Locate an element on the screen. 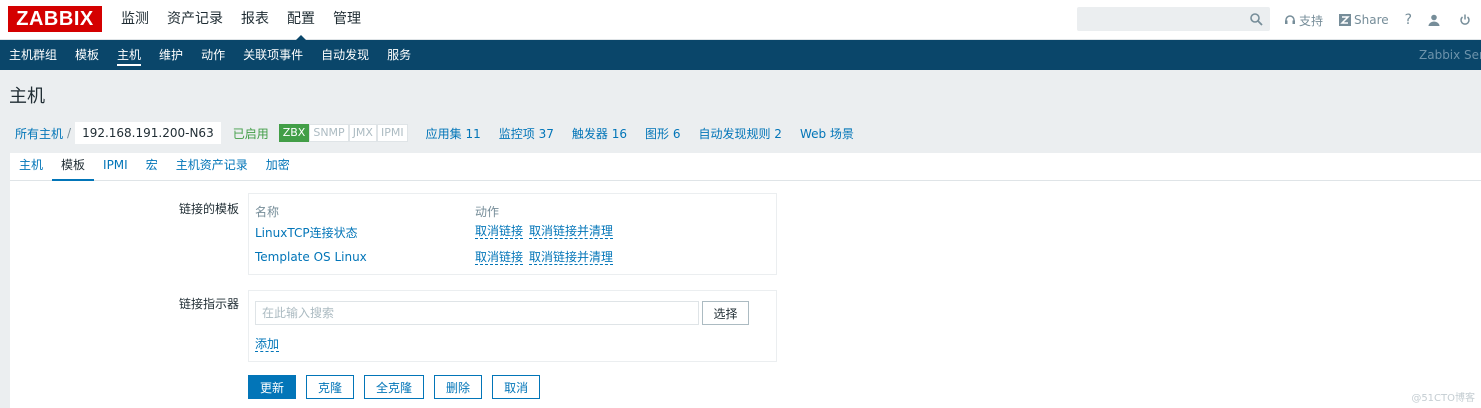 The image size is (1481, 408). linked-templates-label: 链接的模板 is located at coordinates (208, 209).